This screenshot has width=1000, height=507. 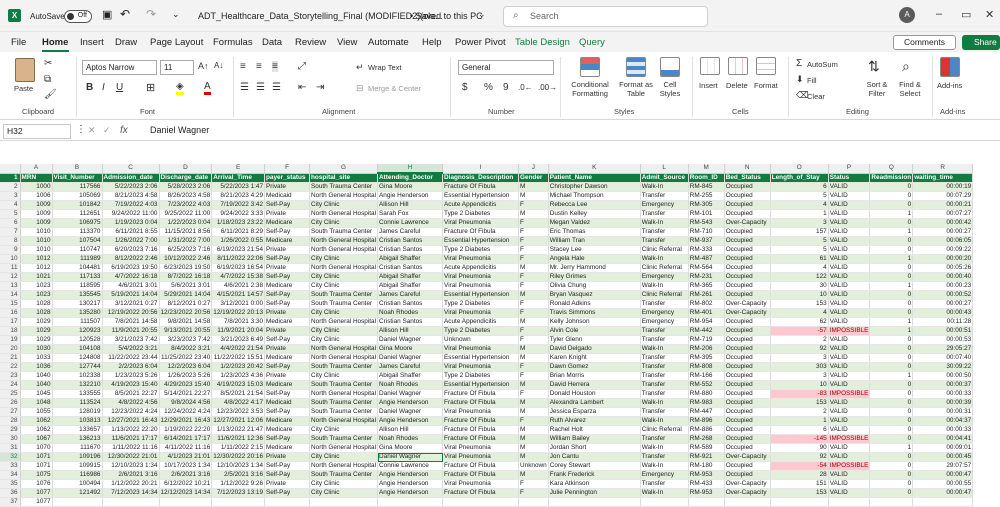 I want to click on table-cell: 00:07:29, so click(x=943, y=196).